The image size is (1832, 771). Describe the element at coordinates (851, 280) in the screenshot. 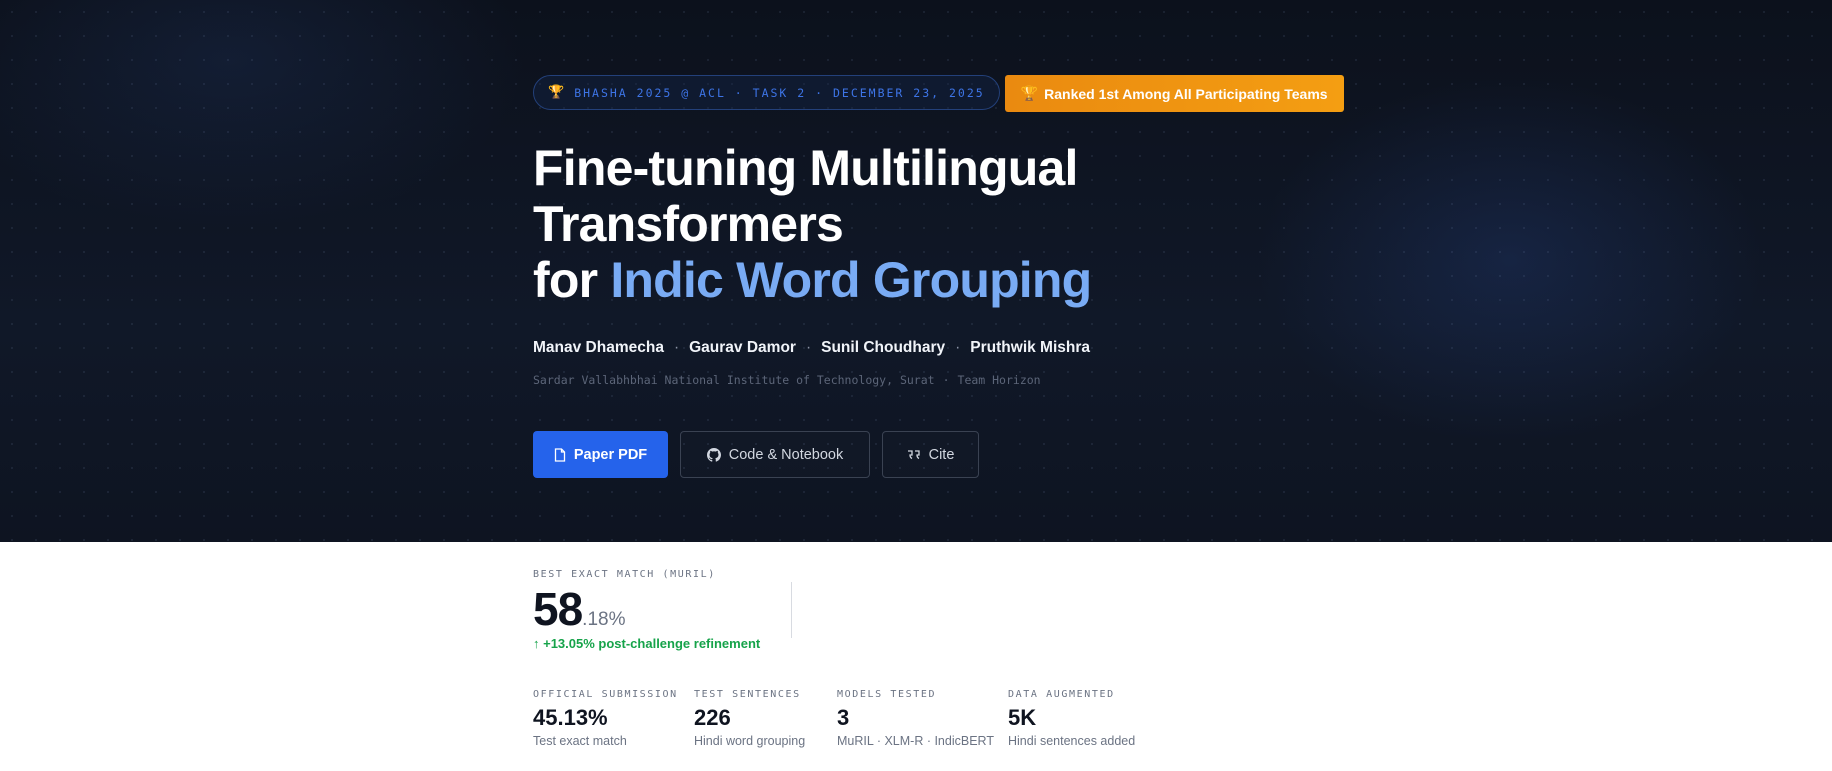

I see `title-line-3-accent: Indic Word Grouping` at that location.